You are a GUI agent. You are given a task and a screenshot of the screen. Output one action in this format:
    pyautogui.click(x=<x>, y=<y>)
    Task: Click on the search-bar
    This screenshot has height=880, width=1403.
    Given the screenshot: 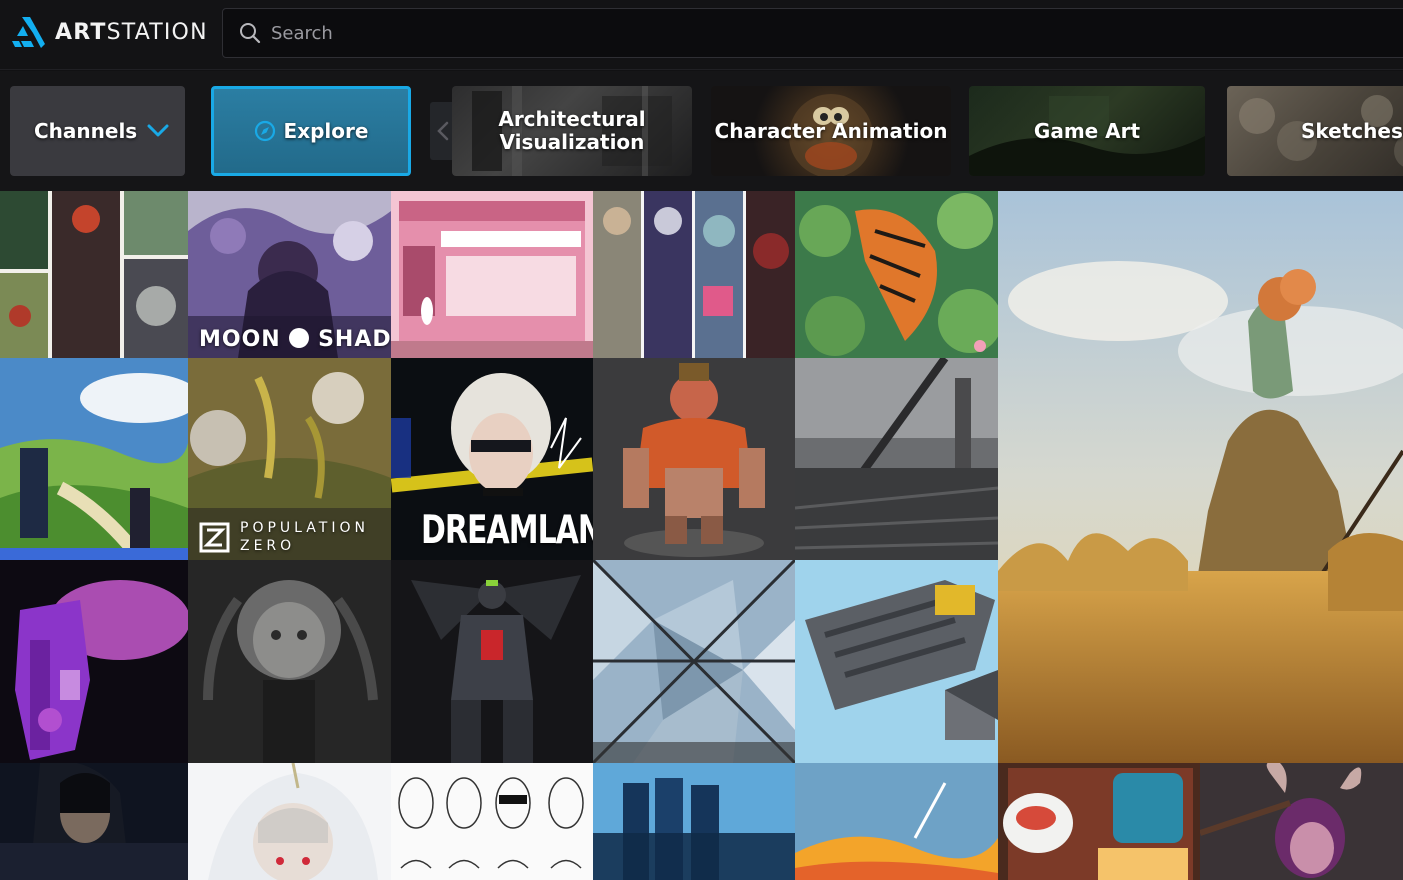 What is the action you would take?
    pyautogui.click(x=812, y=33)
    